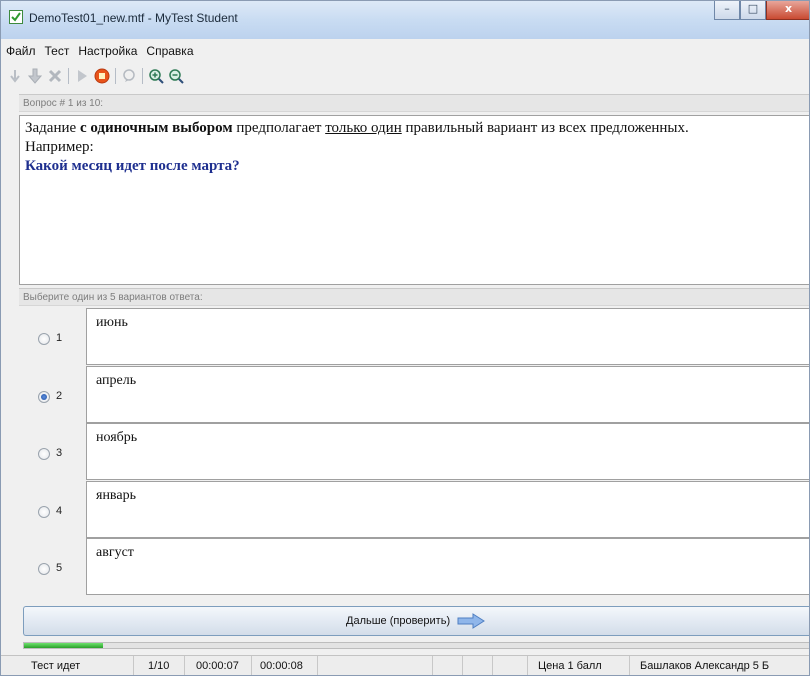 The image size is (810, 676). I want to click on next-button-label: Дальше (проверить), so click(398, 621).